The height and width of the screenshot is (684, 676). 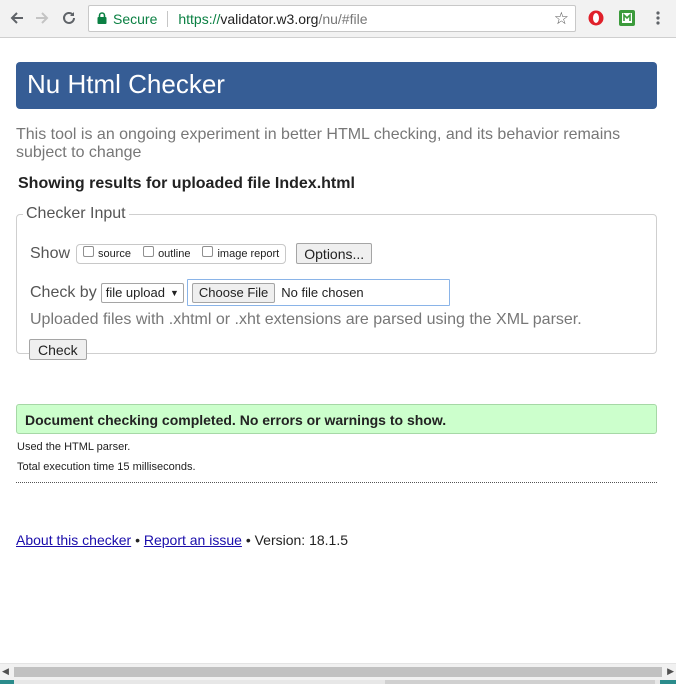 What do you see at coordinates (233, 292) in the screenshot?
I see `choose-file-button: Choose File` at bounding box center [233, 292].